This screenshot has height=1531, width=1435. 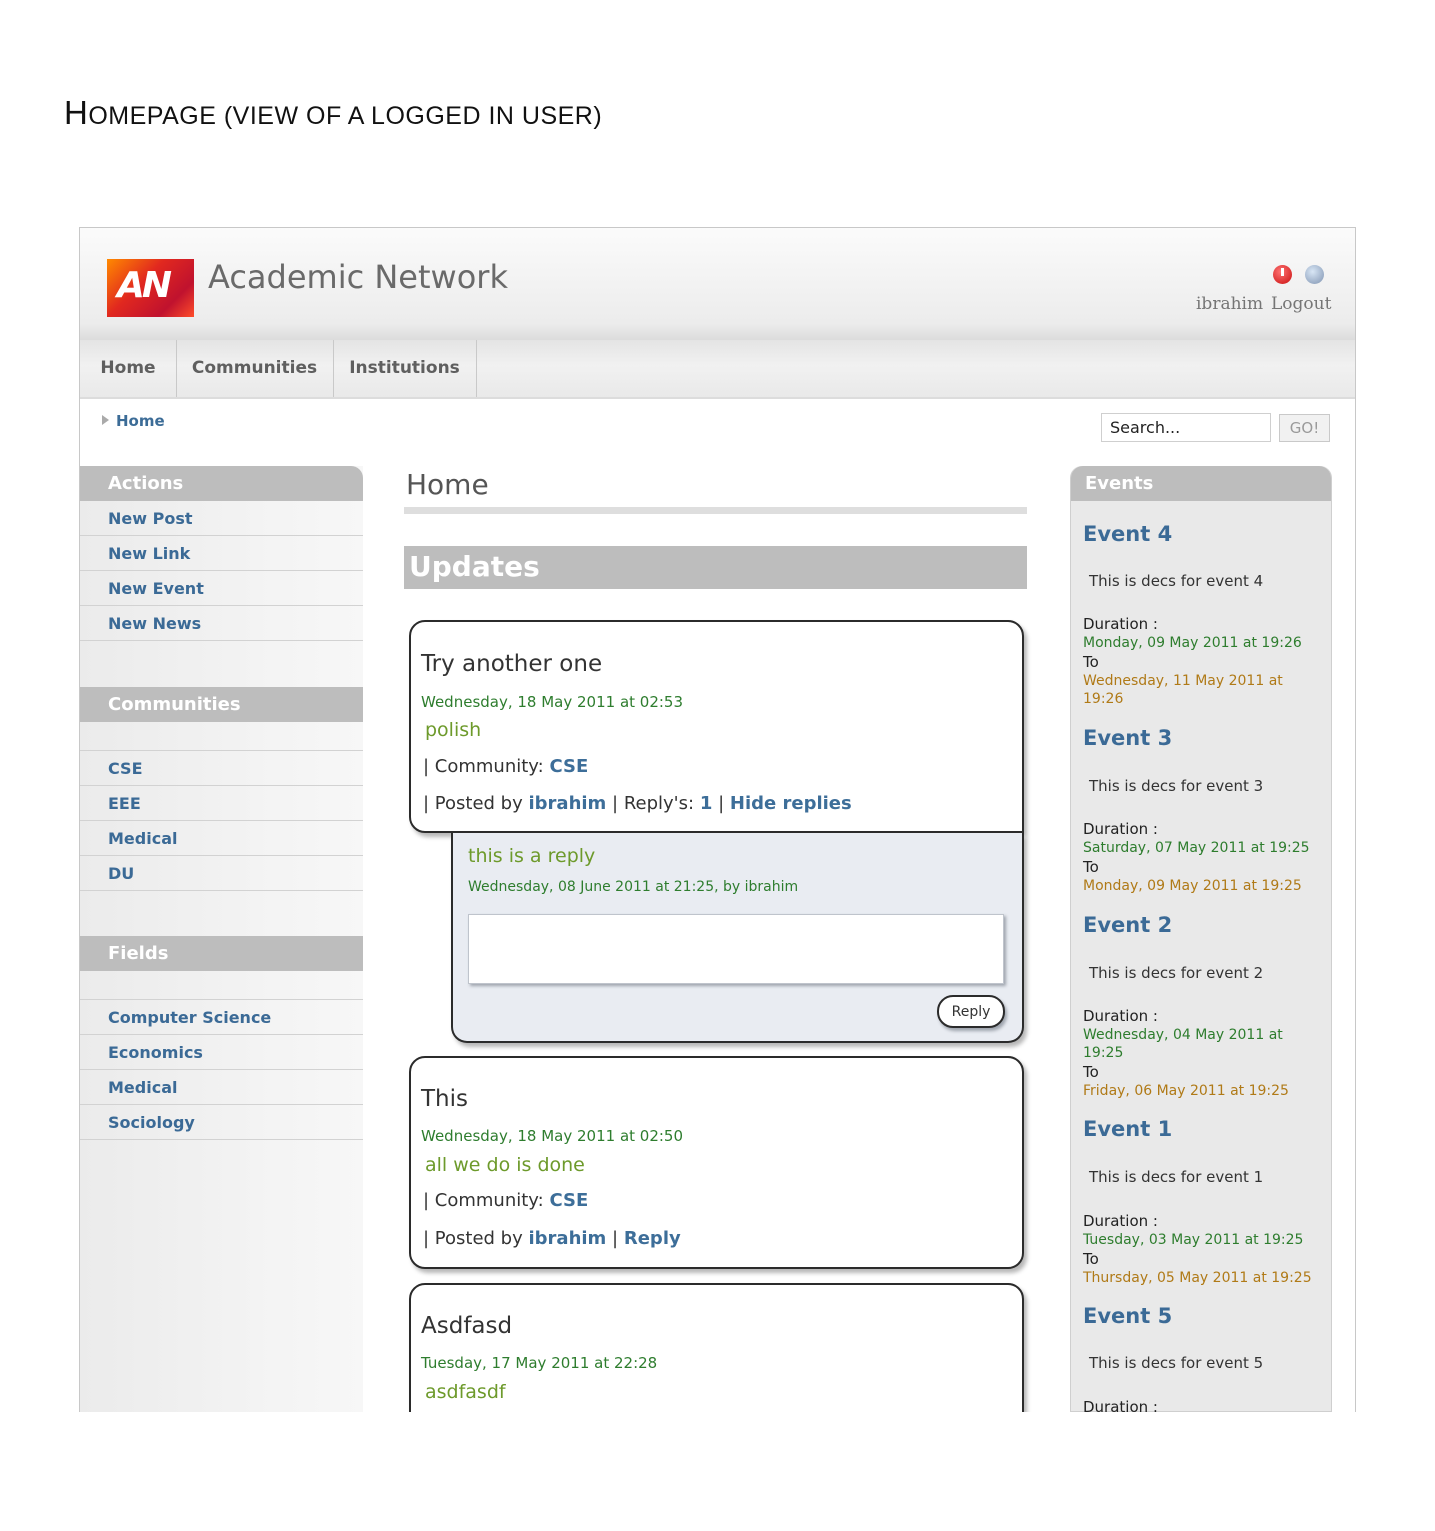 I want to click on event-end: Wednesday, 11 May 2011 at 19:26, so click(x=1183, y=690).